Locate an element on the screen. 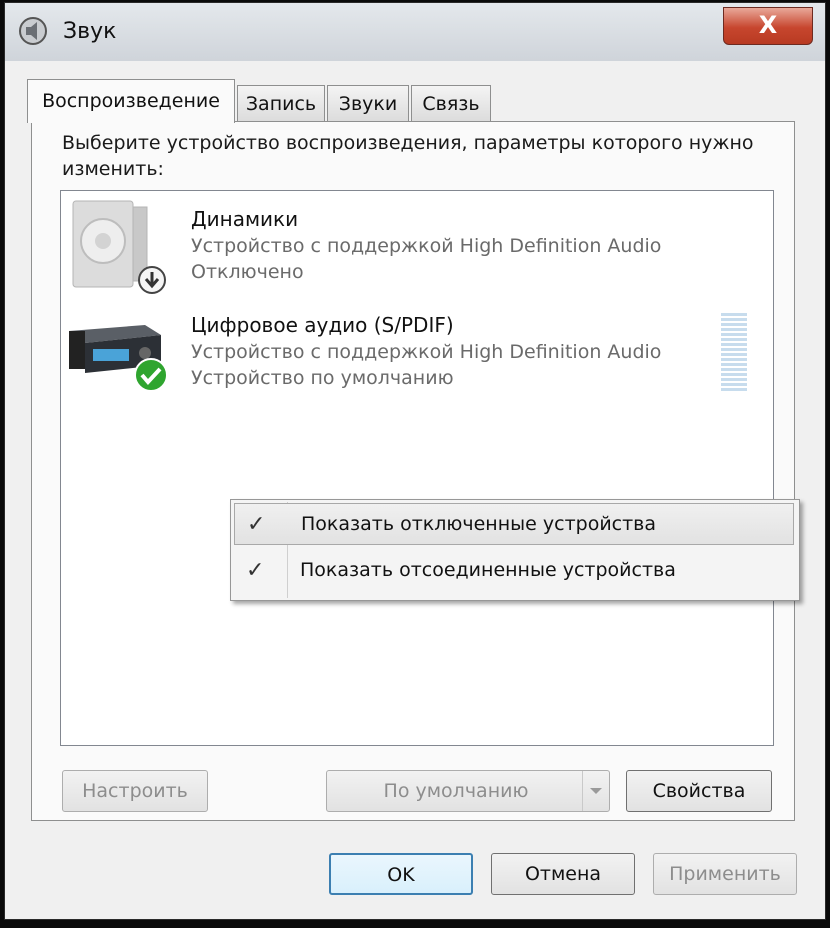 This screenshot has height=928, width=830. device-status: Отключено is located at coordinates (247, 272).